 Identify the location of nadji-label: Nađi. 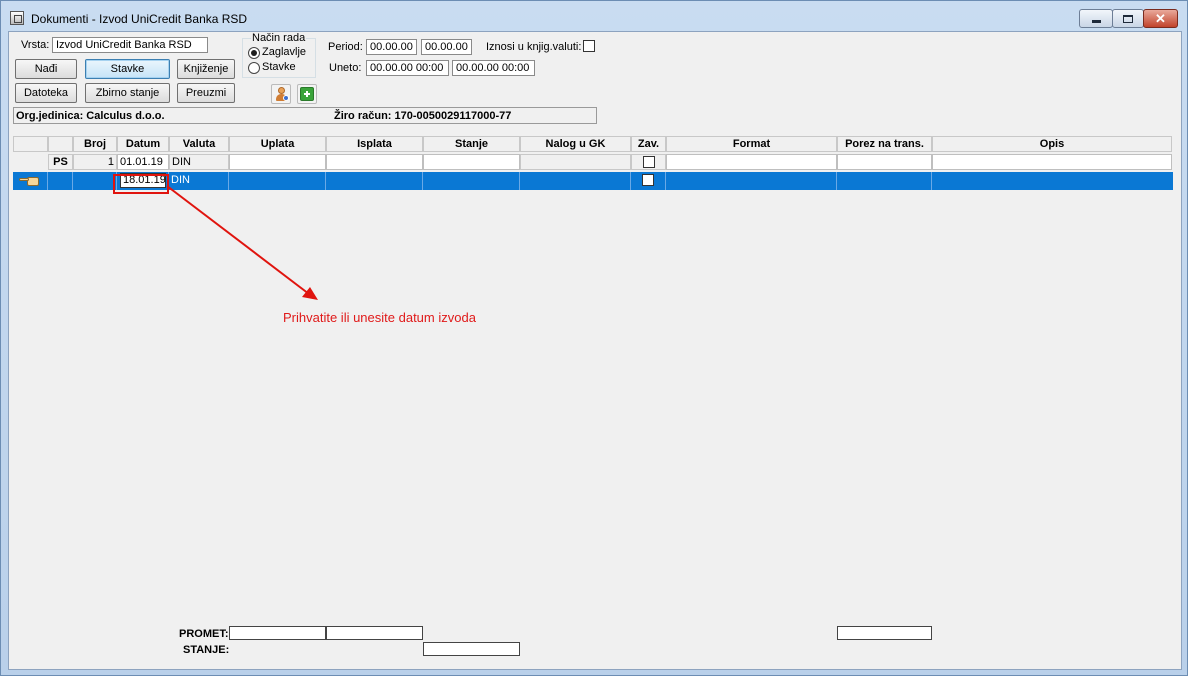
(46, 69).